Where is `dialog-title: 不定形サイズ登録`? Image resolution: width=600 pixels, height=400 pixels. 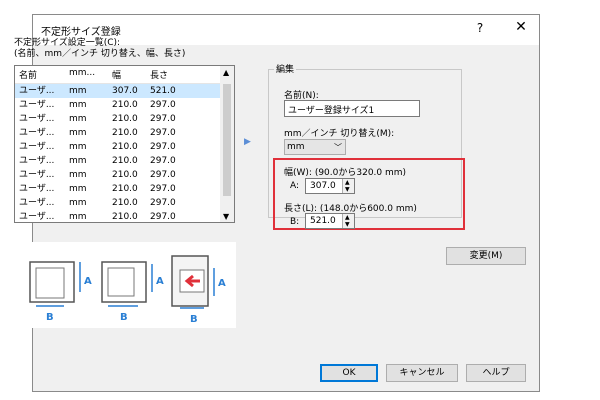 dialog-title: 不定形サイズ登録 is located at coordinates (81, 32).